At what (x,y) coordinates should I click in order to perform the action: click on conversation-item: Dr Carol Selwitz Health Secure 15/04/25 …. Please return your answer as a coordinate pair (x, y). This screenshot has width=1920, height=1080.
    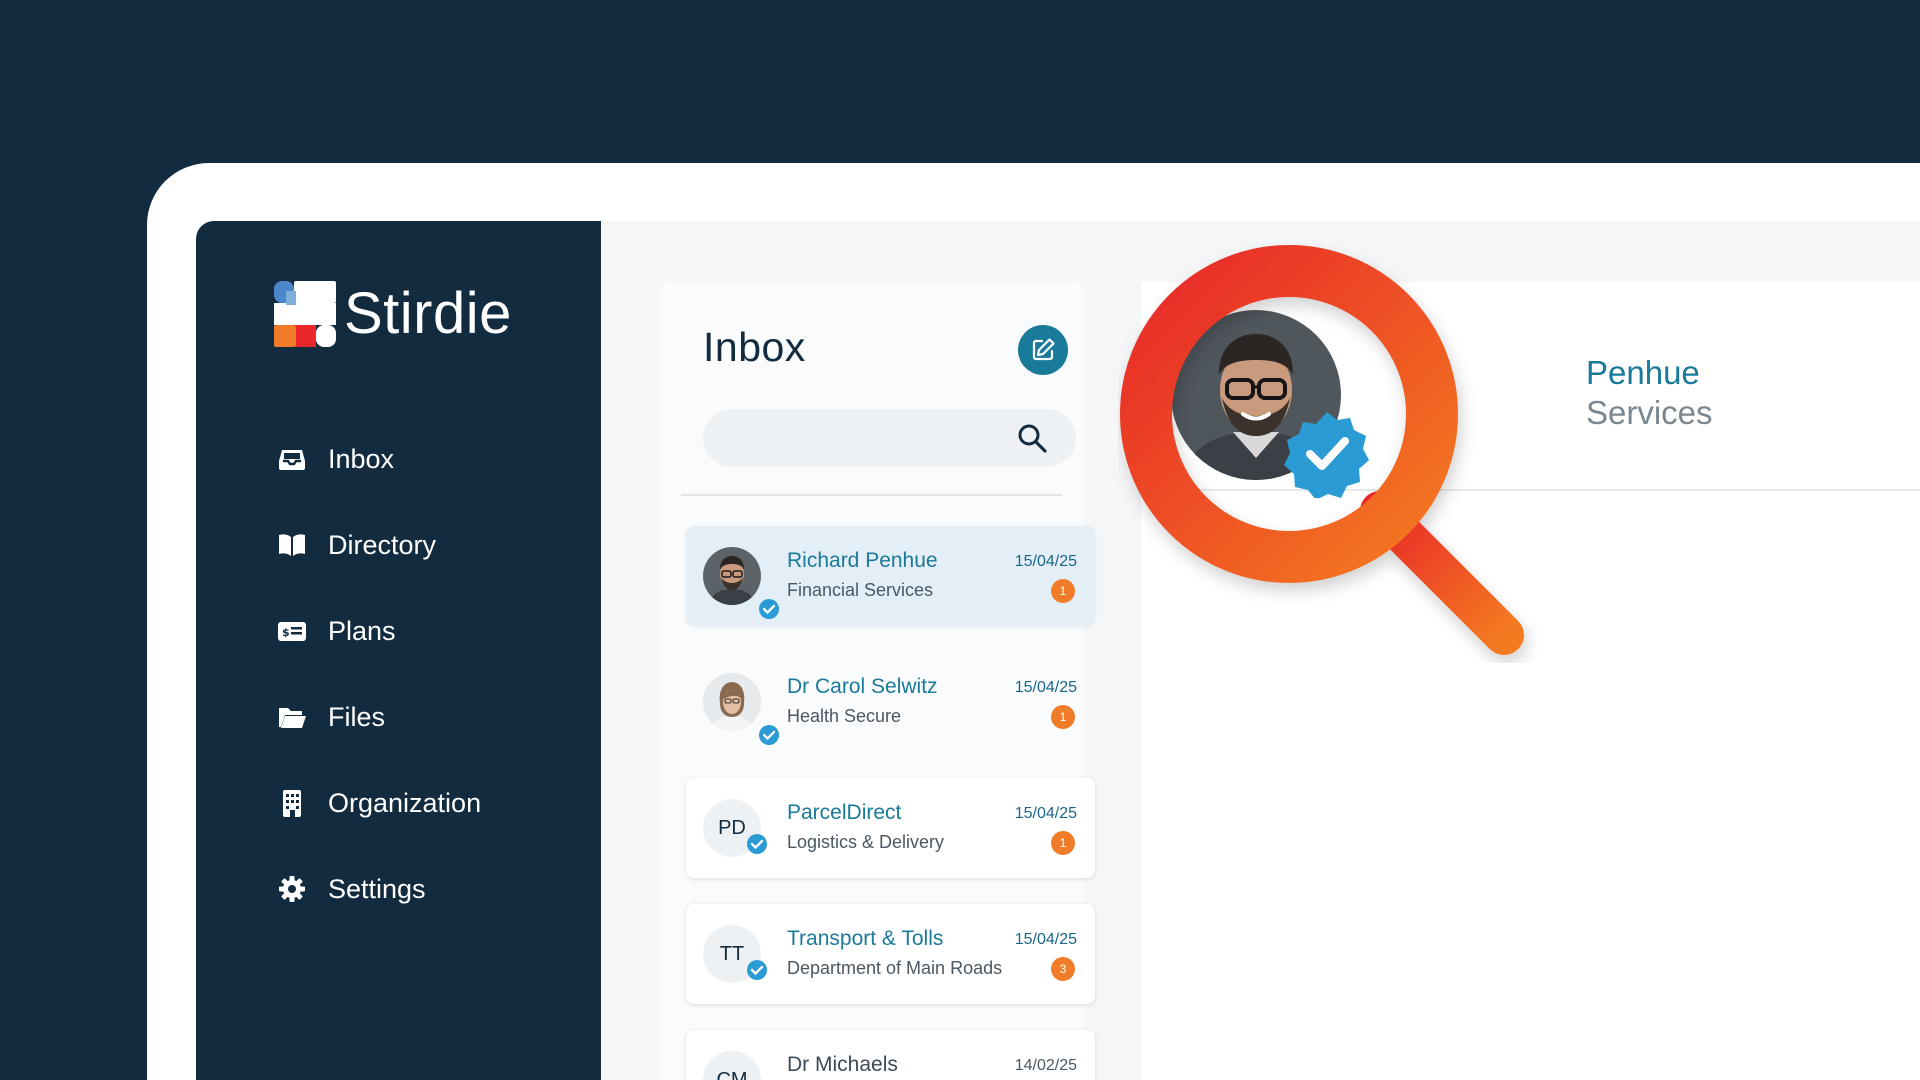
    Looking at the image, I should click on (890, 702).